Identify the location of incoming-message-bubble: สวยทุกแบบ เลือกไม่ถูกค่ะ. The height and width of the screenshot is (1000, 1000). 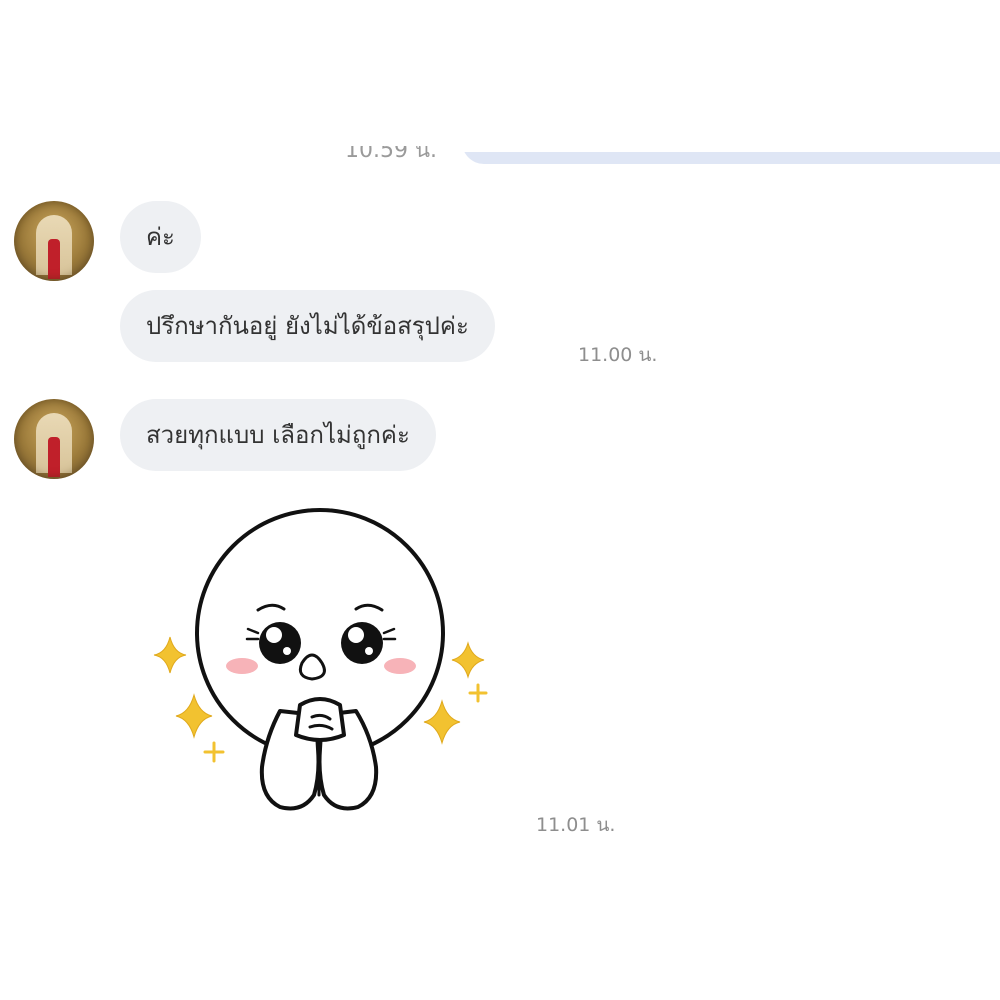
(278, 435).